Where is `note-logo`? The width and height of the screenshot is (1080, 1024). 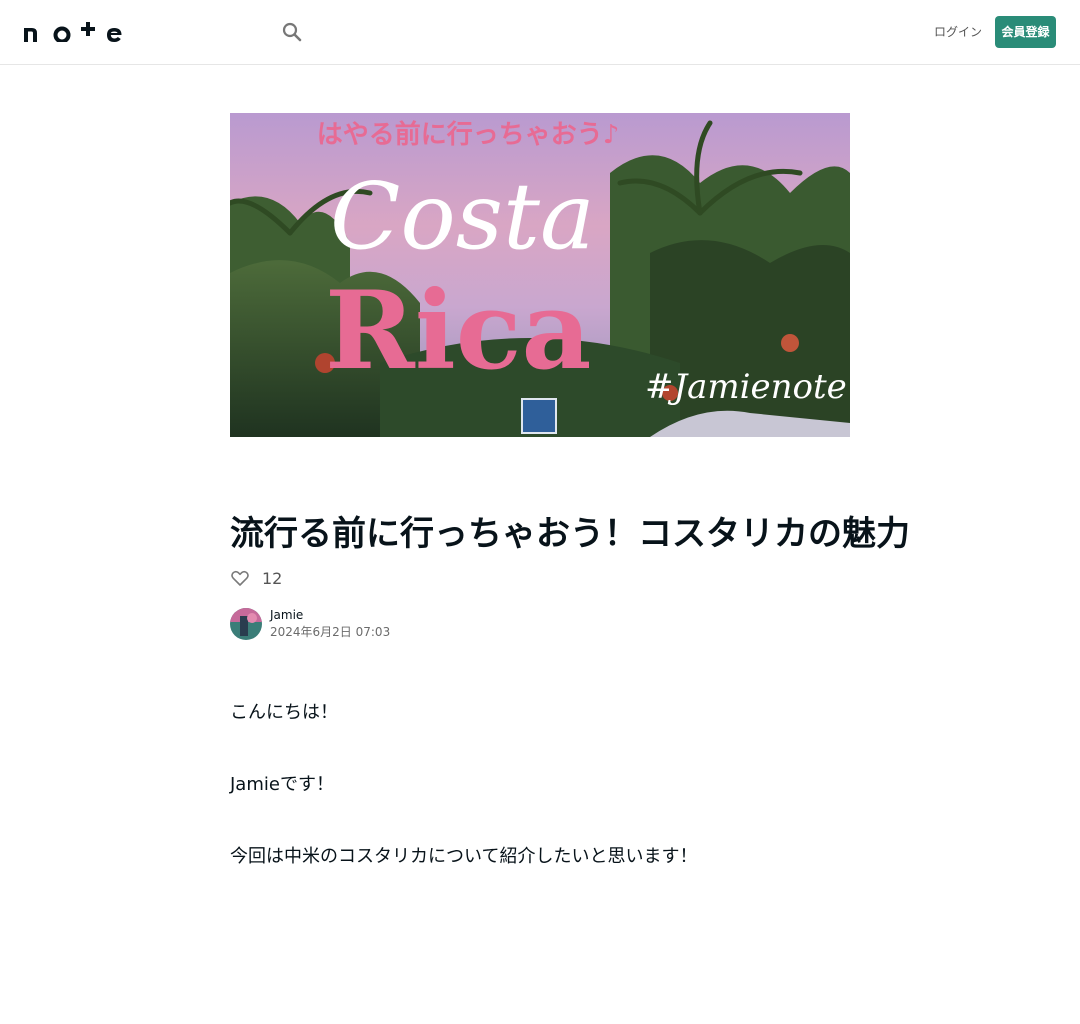 note-logo is located at coordinates (73, 33).